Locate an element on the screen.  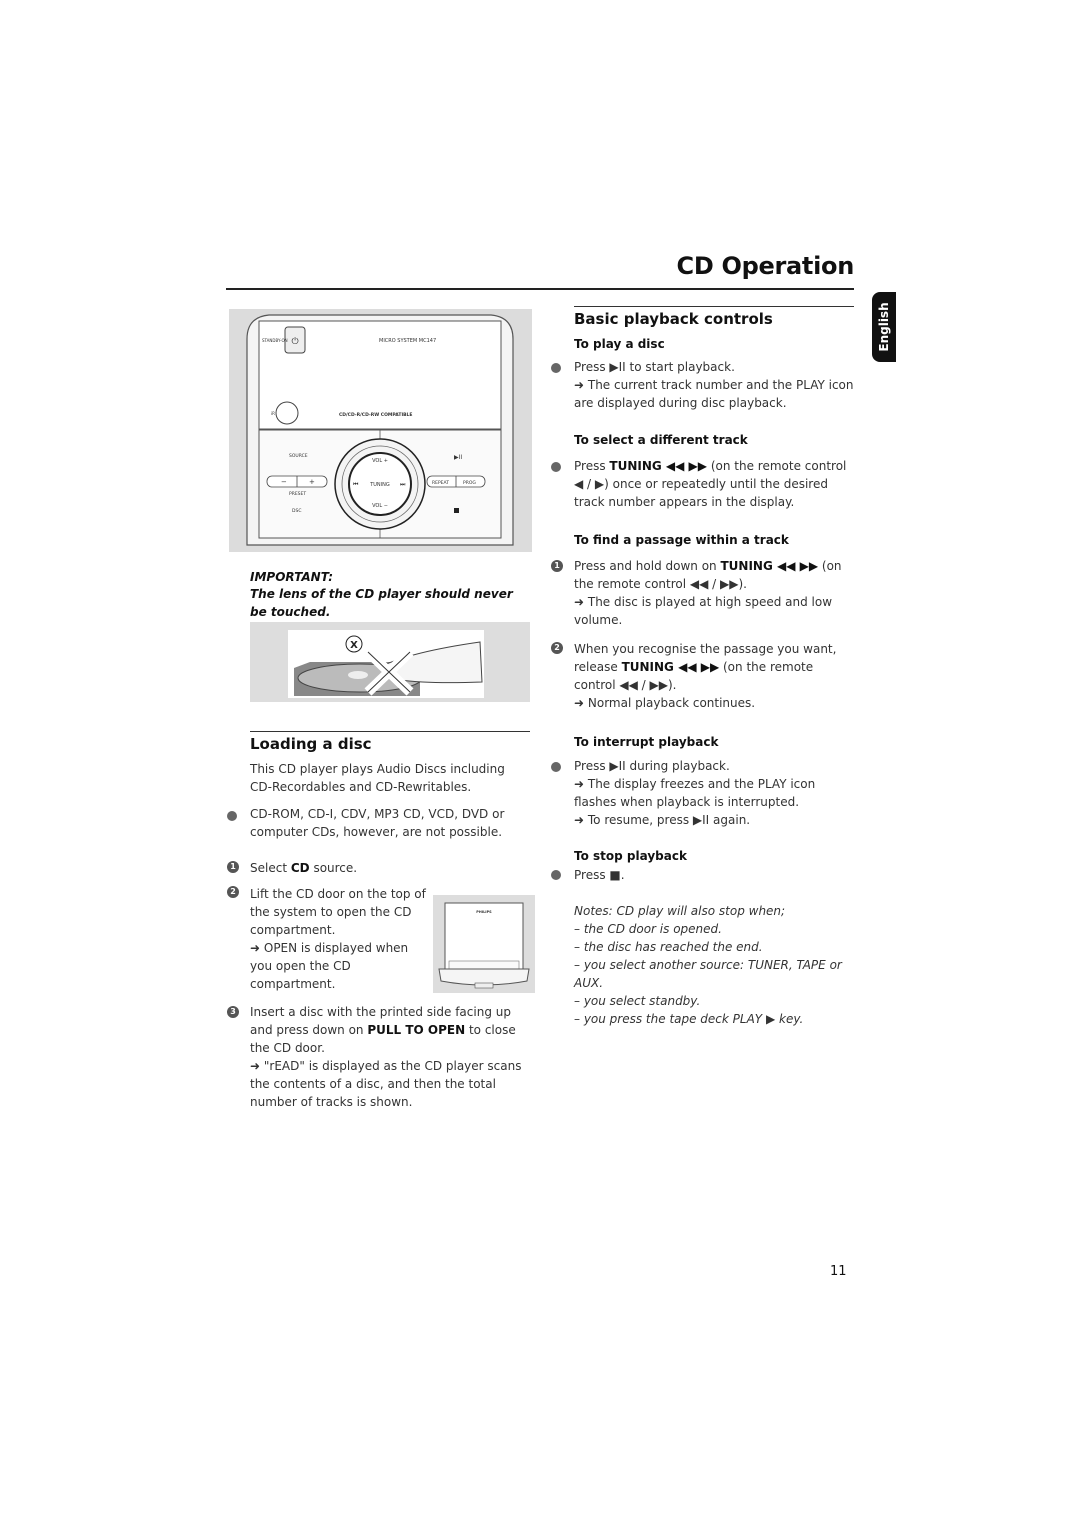
play-line: Press ▶II to start playback. is located at coordinates (654, 367).